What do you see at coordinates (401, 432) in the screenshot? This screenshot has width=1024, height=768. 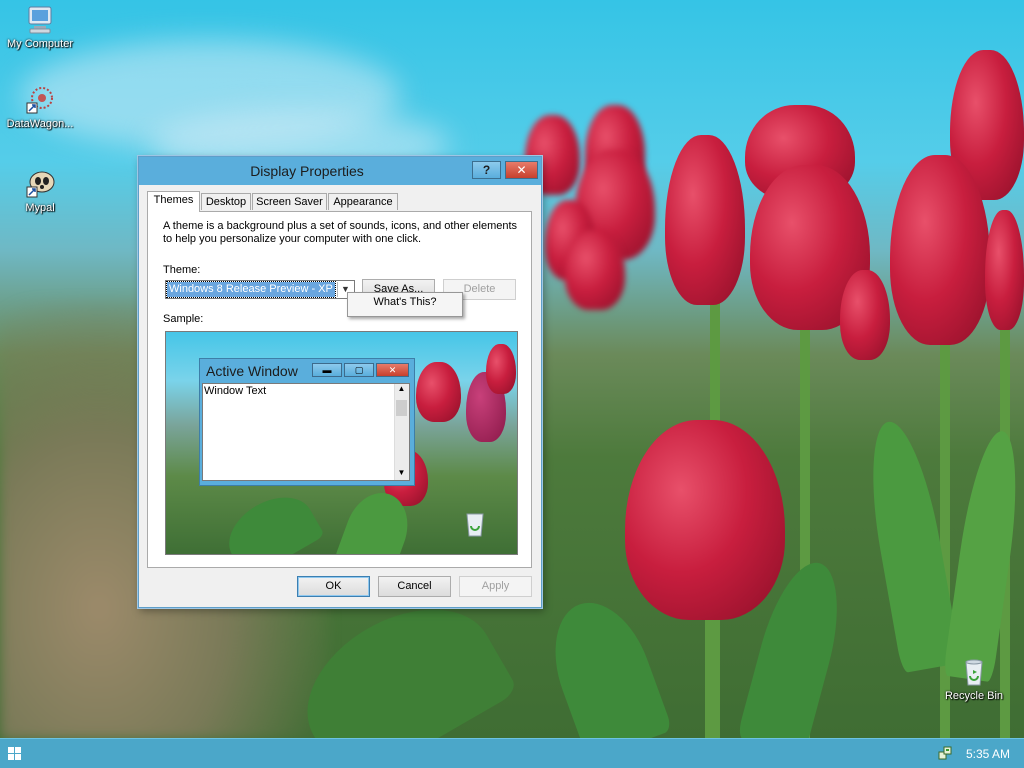 I see `sample-scrollbar: ▲ ▼` at bounding box center [401, 432].